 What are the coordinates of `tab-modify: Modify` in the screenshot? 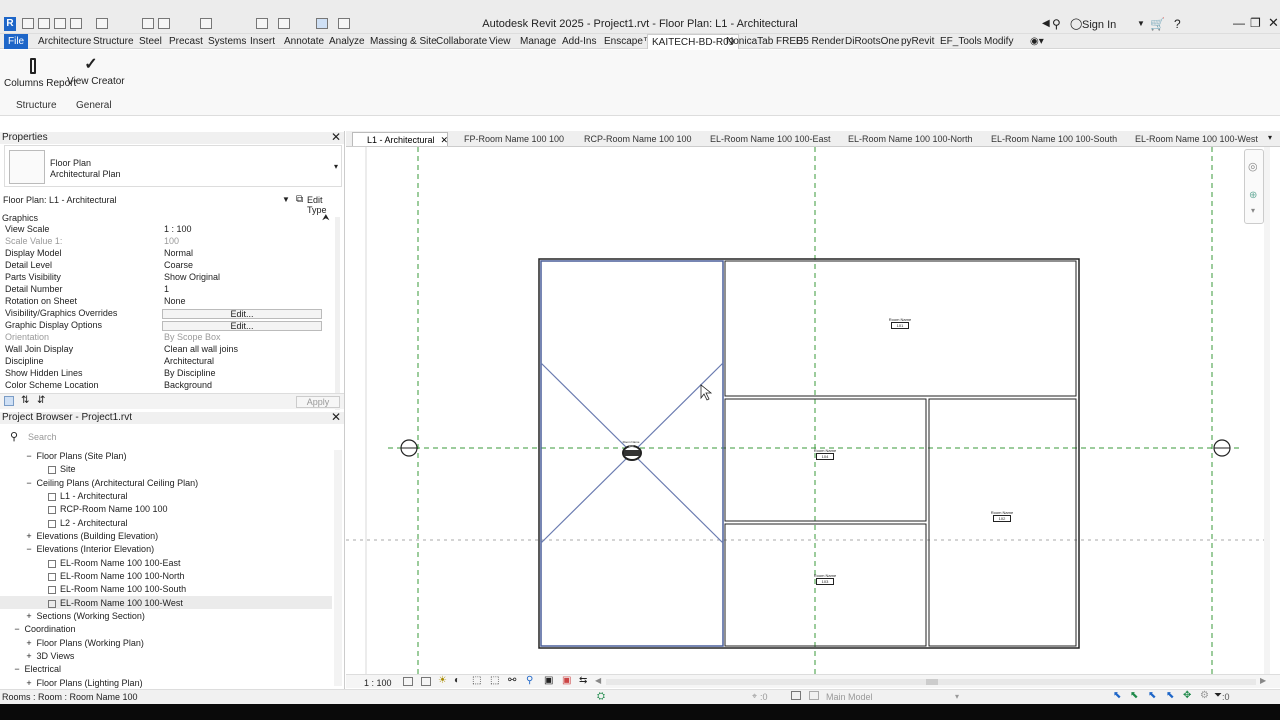 It's located at (998, 41).